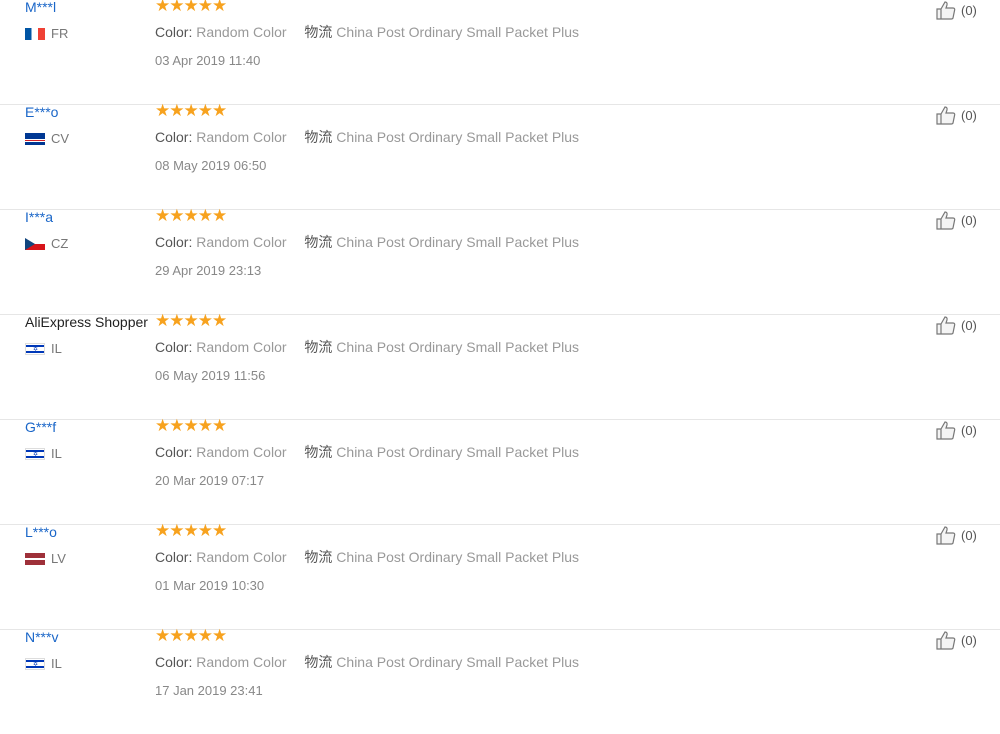 This screenshot has width=1000, height=734. What do you see at coordinates (58, 558) in the screenshot?
I see `country-code: LV` at bounding box center [58, 558].